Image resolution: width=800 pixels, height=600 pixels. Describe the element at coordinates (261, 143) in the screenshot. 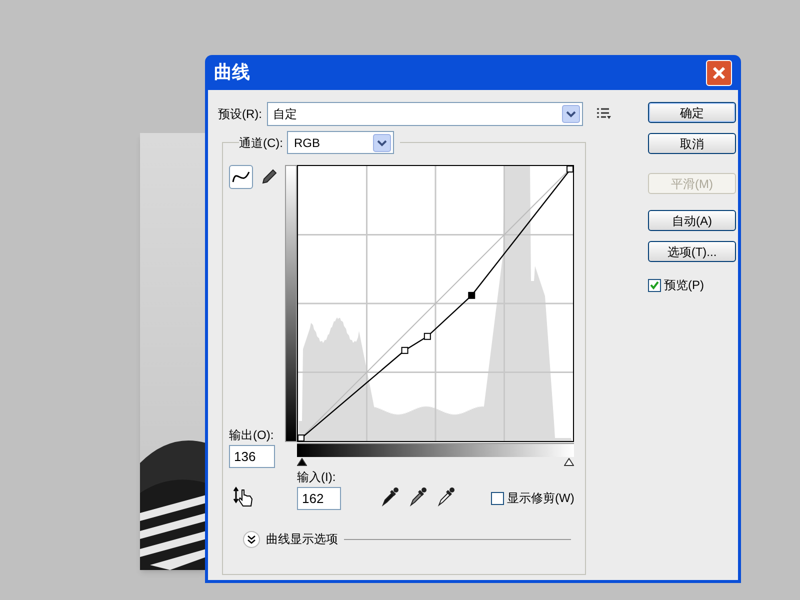

I see `channel-label: 通道(C):` at that location.